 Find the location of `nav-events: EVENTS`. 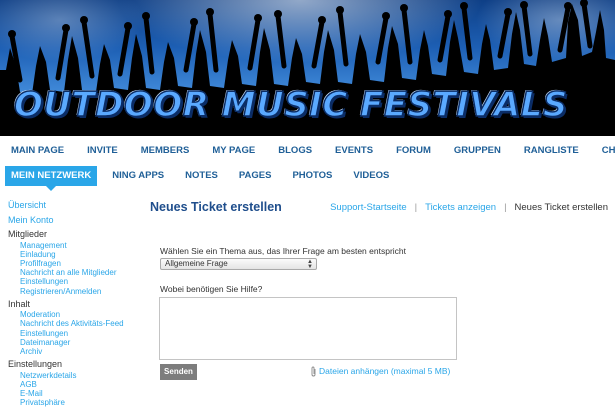

nav-events: EVENTS is located at coordinates (354, 151).